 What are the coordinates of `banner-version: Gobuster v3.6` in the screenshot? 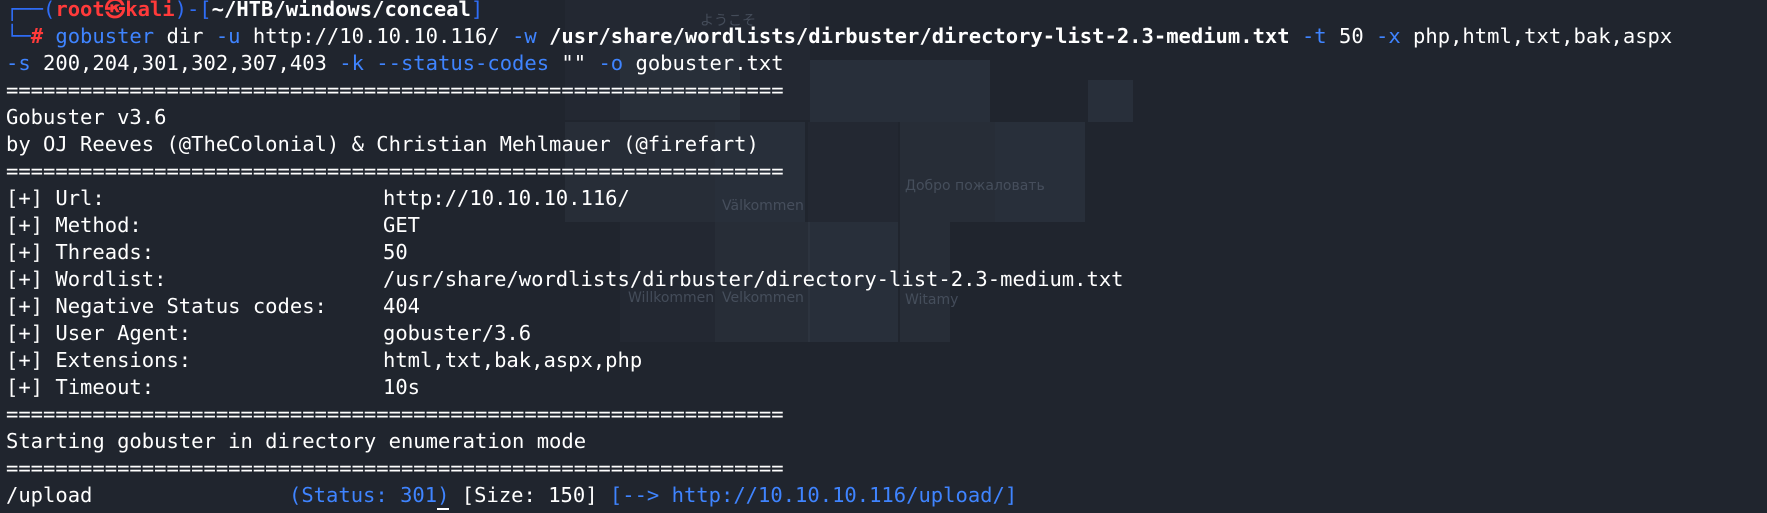 It's located at (86, 117).